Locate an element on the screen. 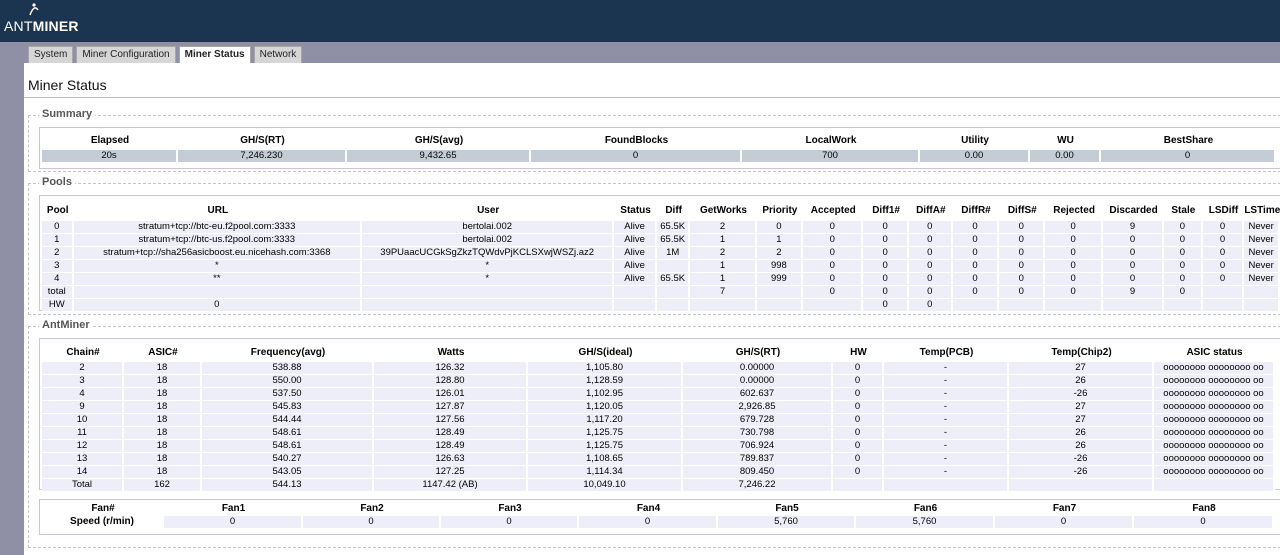 The height and width of the screenshot is (555, 1280). chain-cell: 0.00000 is located at coordinates (758, 381).